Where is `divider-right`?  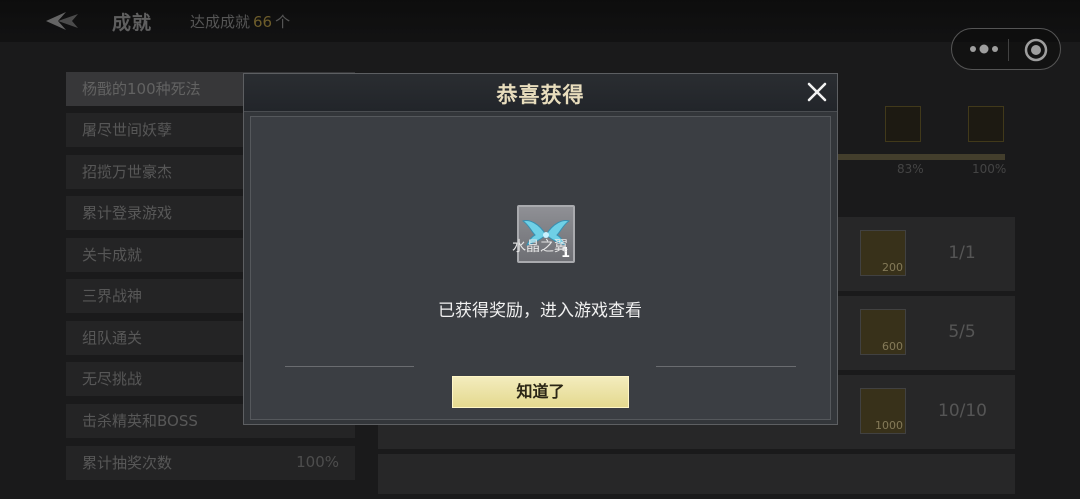 divider-right is located at coordinates (726, 366).